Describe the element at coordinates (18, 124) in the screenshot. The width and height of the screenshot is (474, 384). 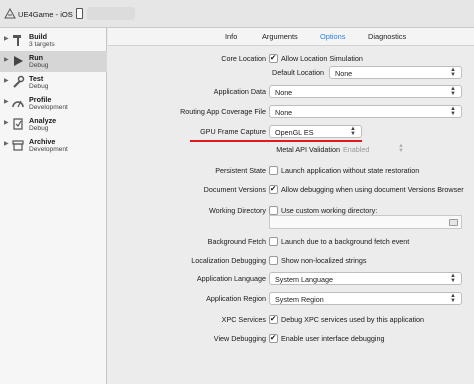
I see `analyze-icon` at that location.